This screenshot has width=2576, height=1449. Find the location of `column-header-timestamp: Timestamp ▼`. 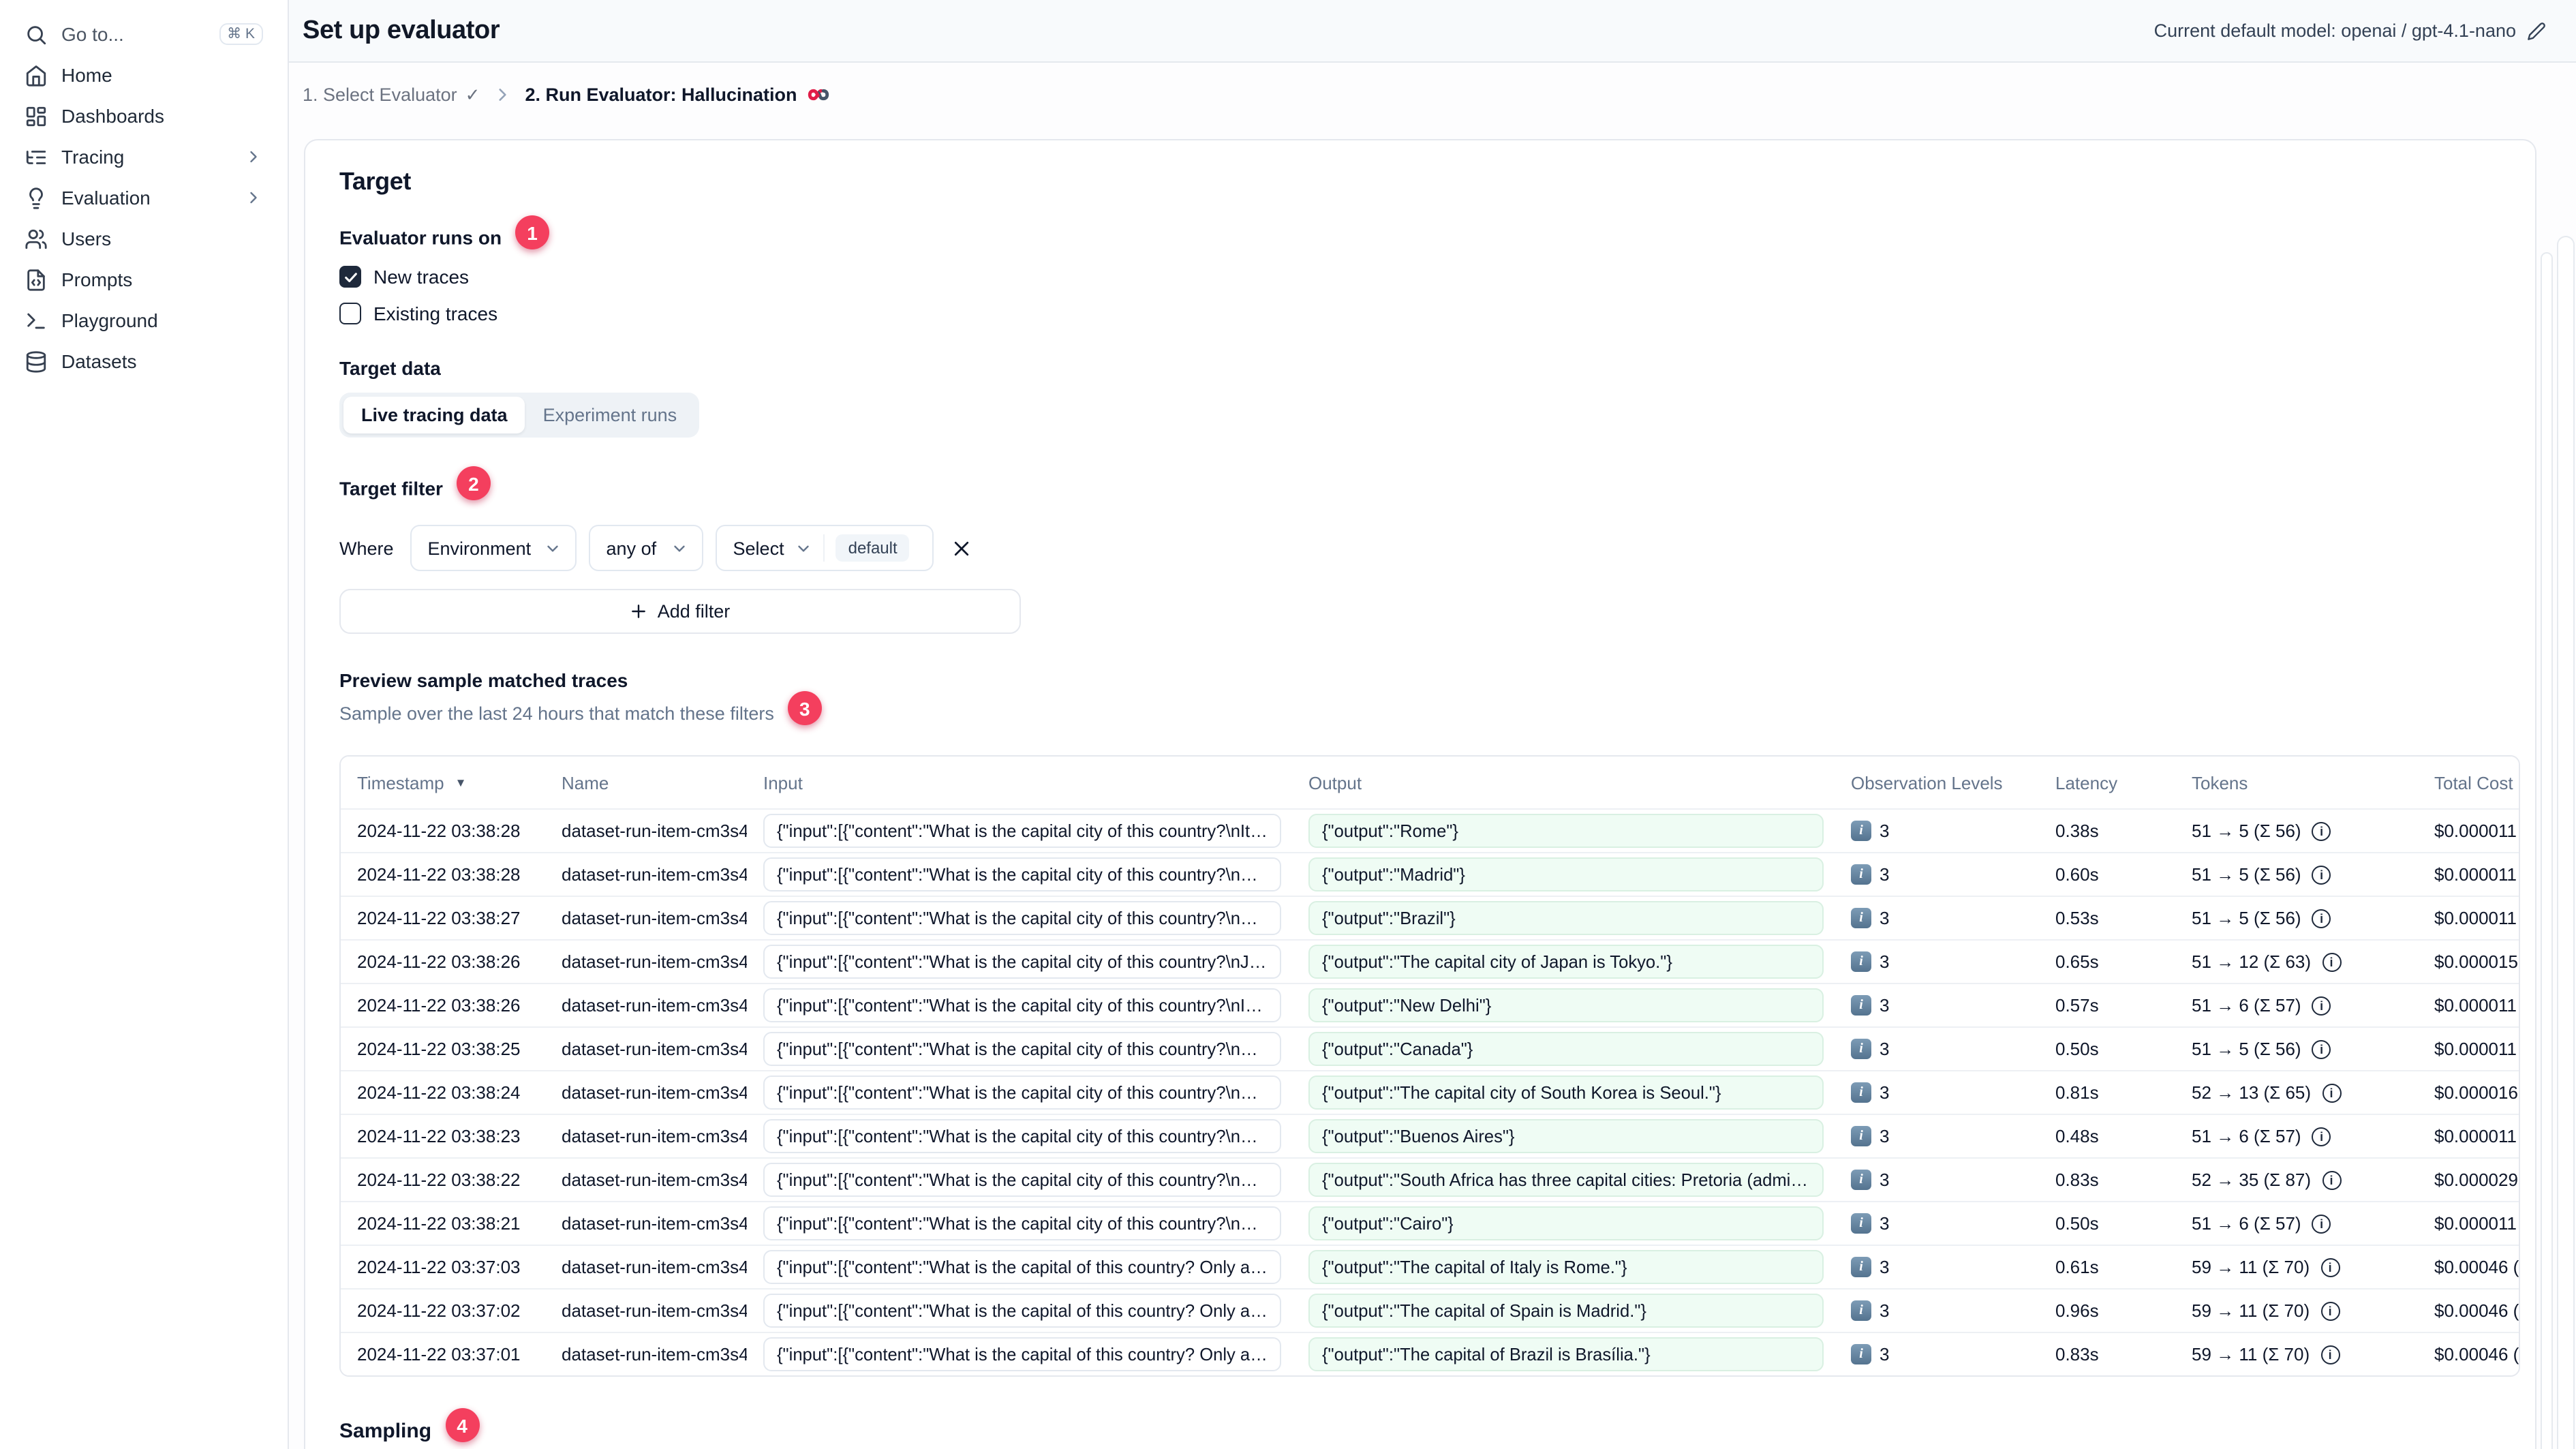

column-header-timestamp: Timestamp ▼ is located at coordinates (443, 783).